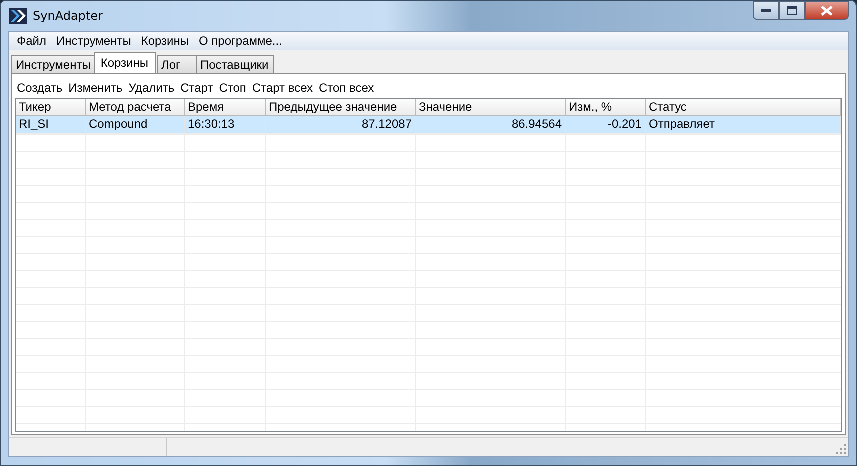 The image size is (857, 466). Describe the element at coordinates (491, 107) in the screenshot. I see `column-header: Значение` at that location.